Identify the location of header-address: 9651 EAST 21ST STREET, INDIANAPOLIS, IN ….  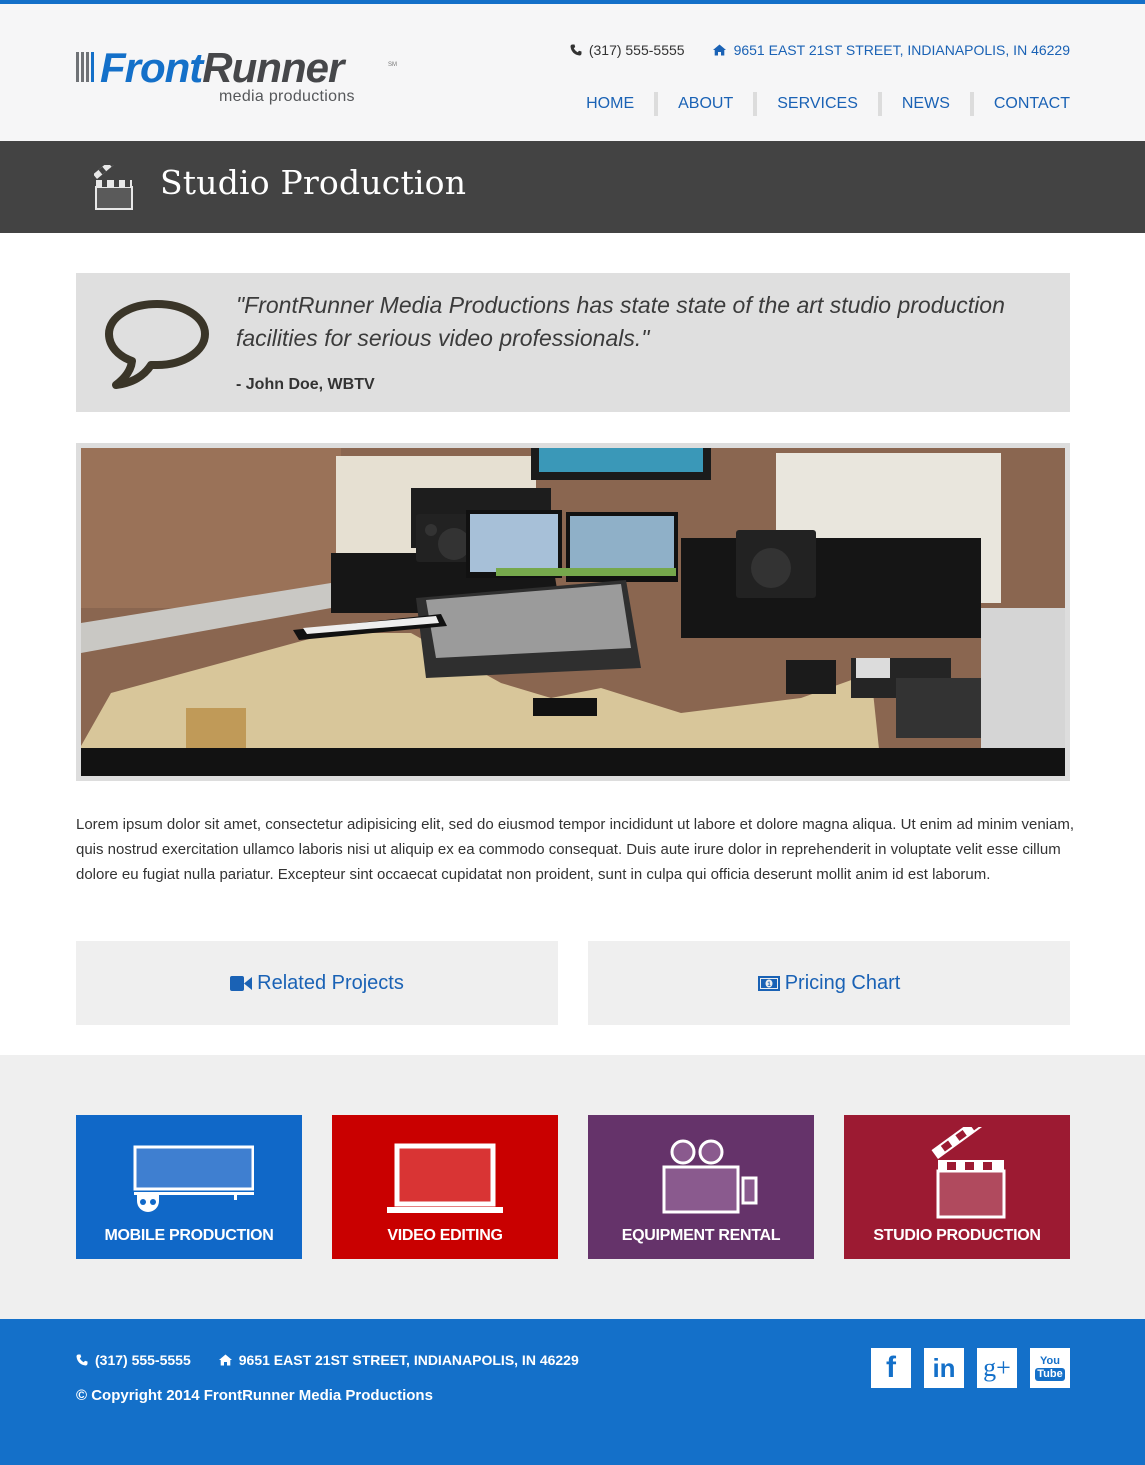
(891, 50).